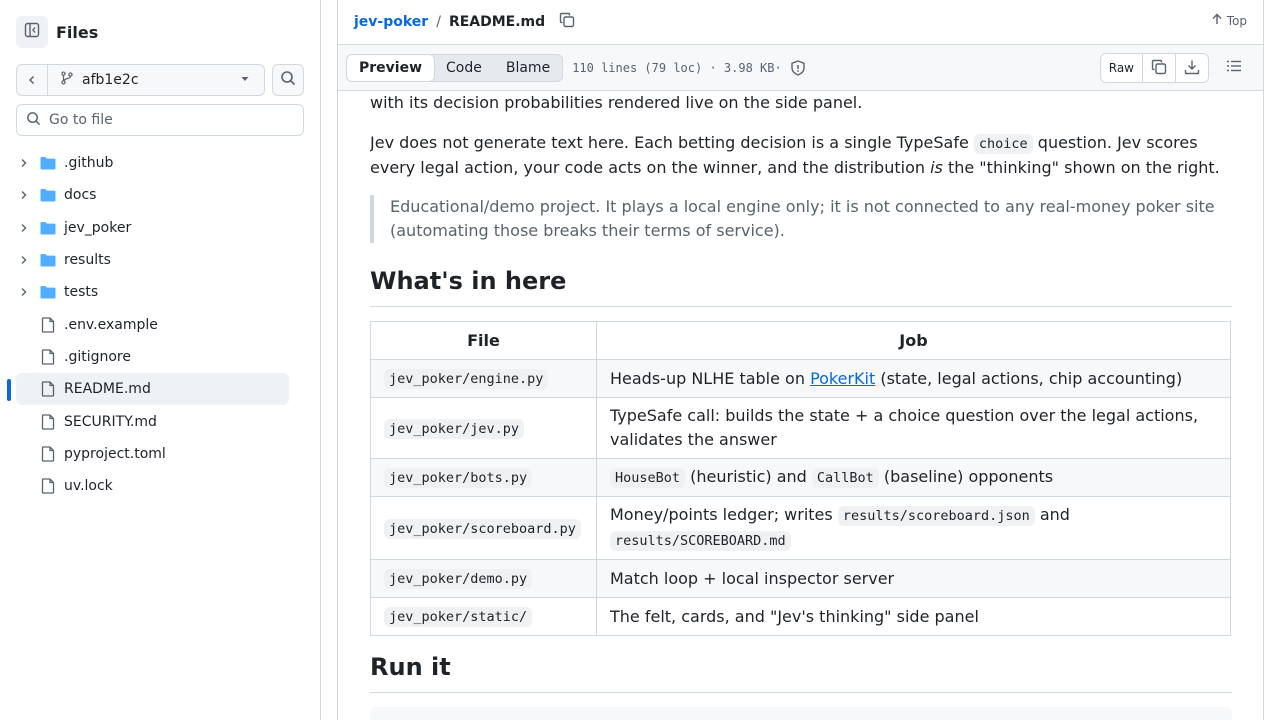  Describe the element at coordinates (110, 80) in the screenshot. I see `branch-name: afb1e2c` at that location.